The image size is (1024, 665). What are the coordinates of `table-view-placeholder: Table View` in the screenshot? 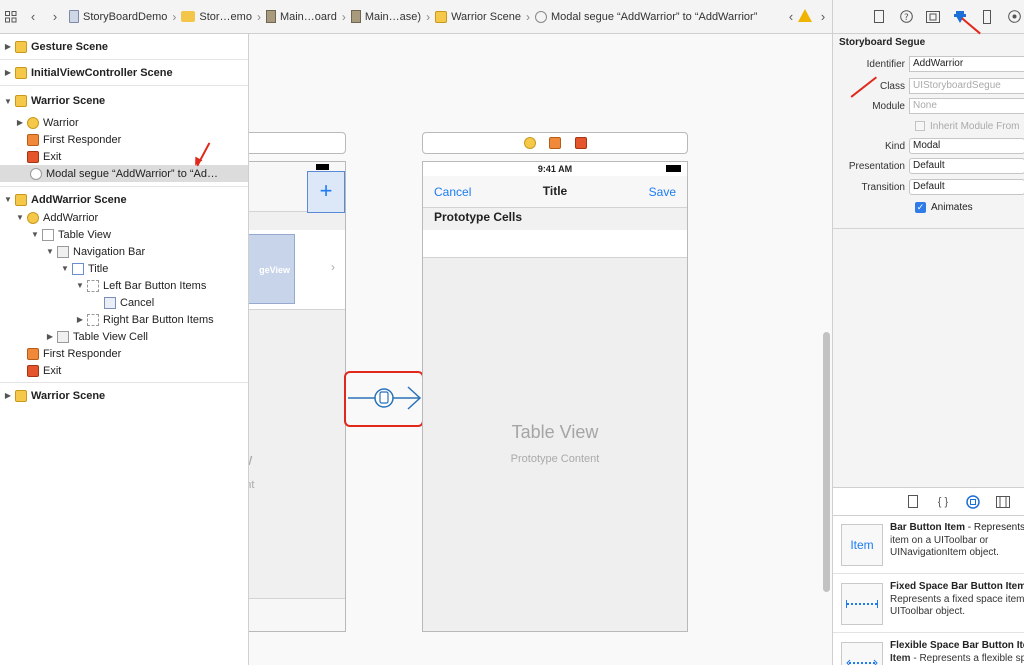 It's located at (555, 432).